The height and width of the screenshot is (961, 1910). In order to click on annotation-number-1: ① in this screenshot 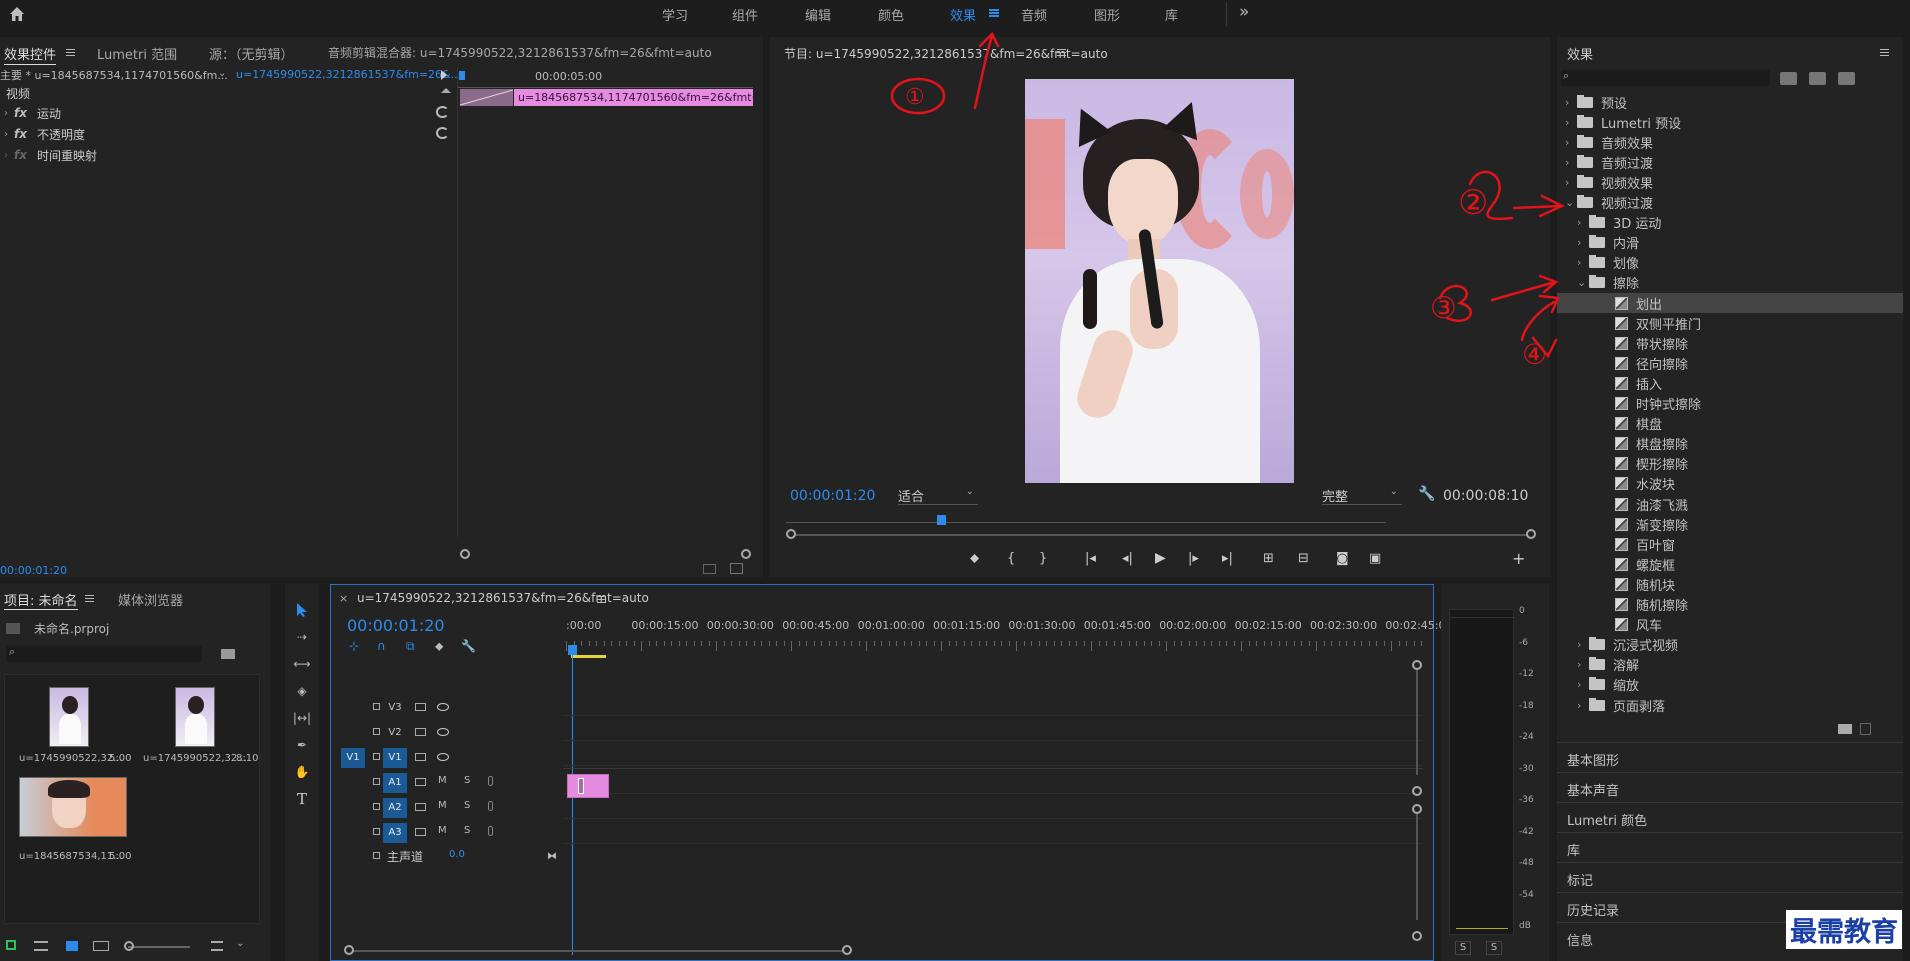, I will do `click(915, 97)`.